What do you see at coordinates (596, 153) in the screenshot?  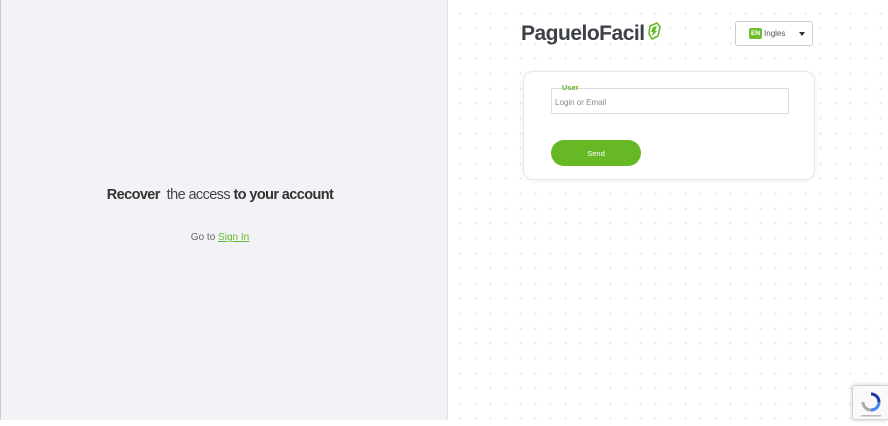 I see `send-button: Send` at bounding box center [596, 153].